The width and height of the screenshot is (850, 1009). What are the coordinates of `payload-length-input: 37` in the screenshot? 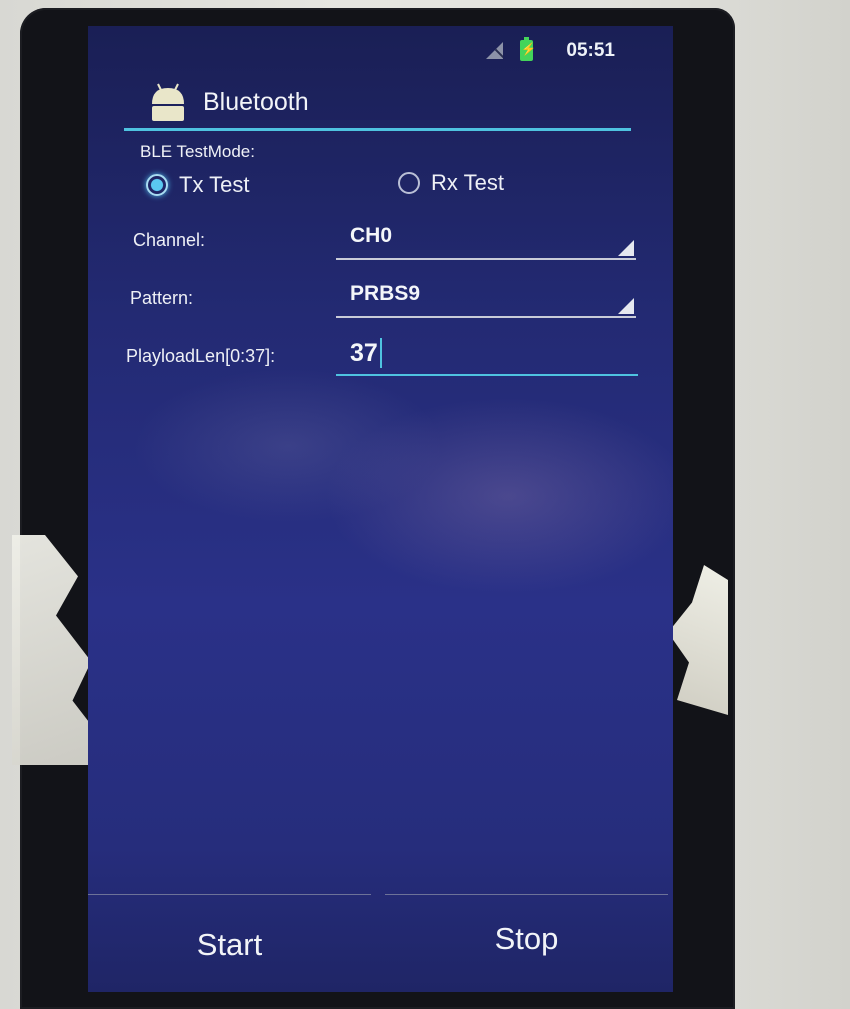 It's located at (487, 356).